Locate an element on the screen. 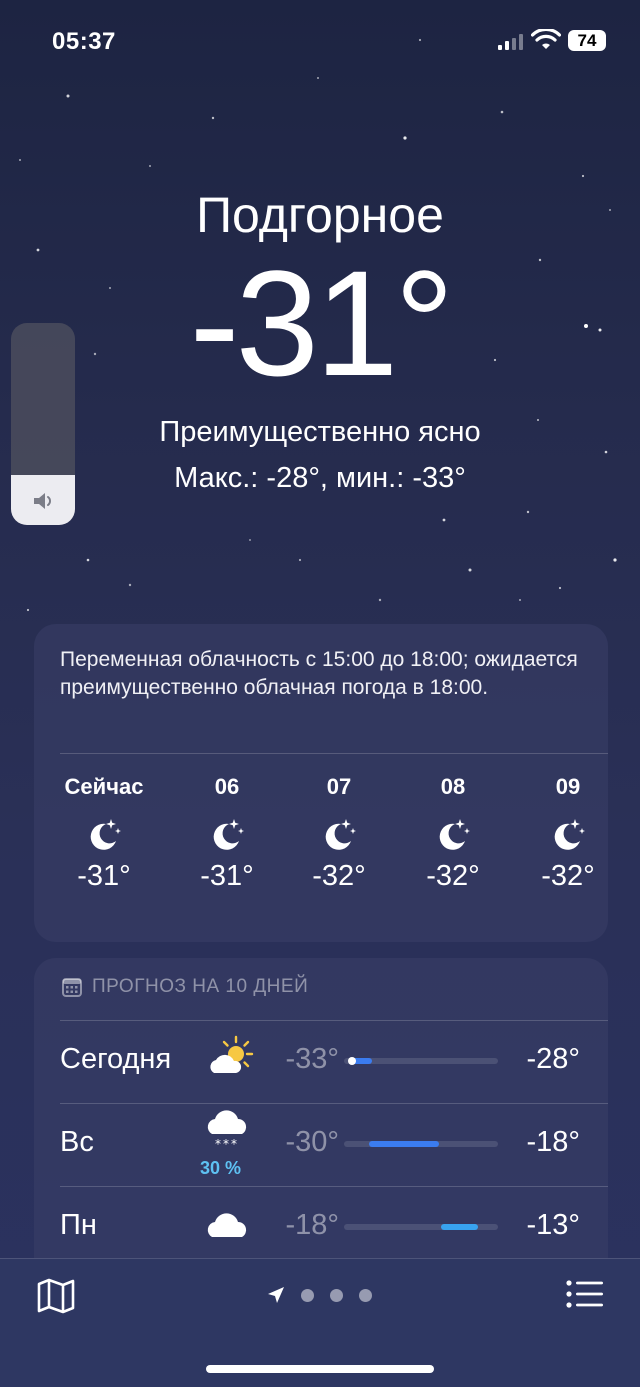 The image size is (640, 1387). precipitation-chance: 30 % is located at coordinates (221, 1168).